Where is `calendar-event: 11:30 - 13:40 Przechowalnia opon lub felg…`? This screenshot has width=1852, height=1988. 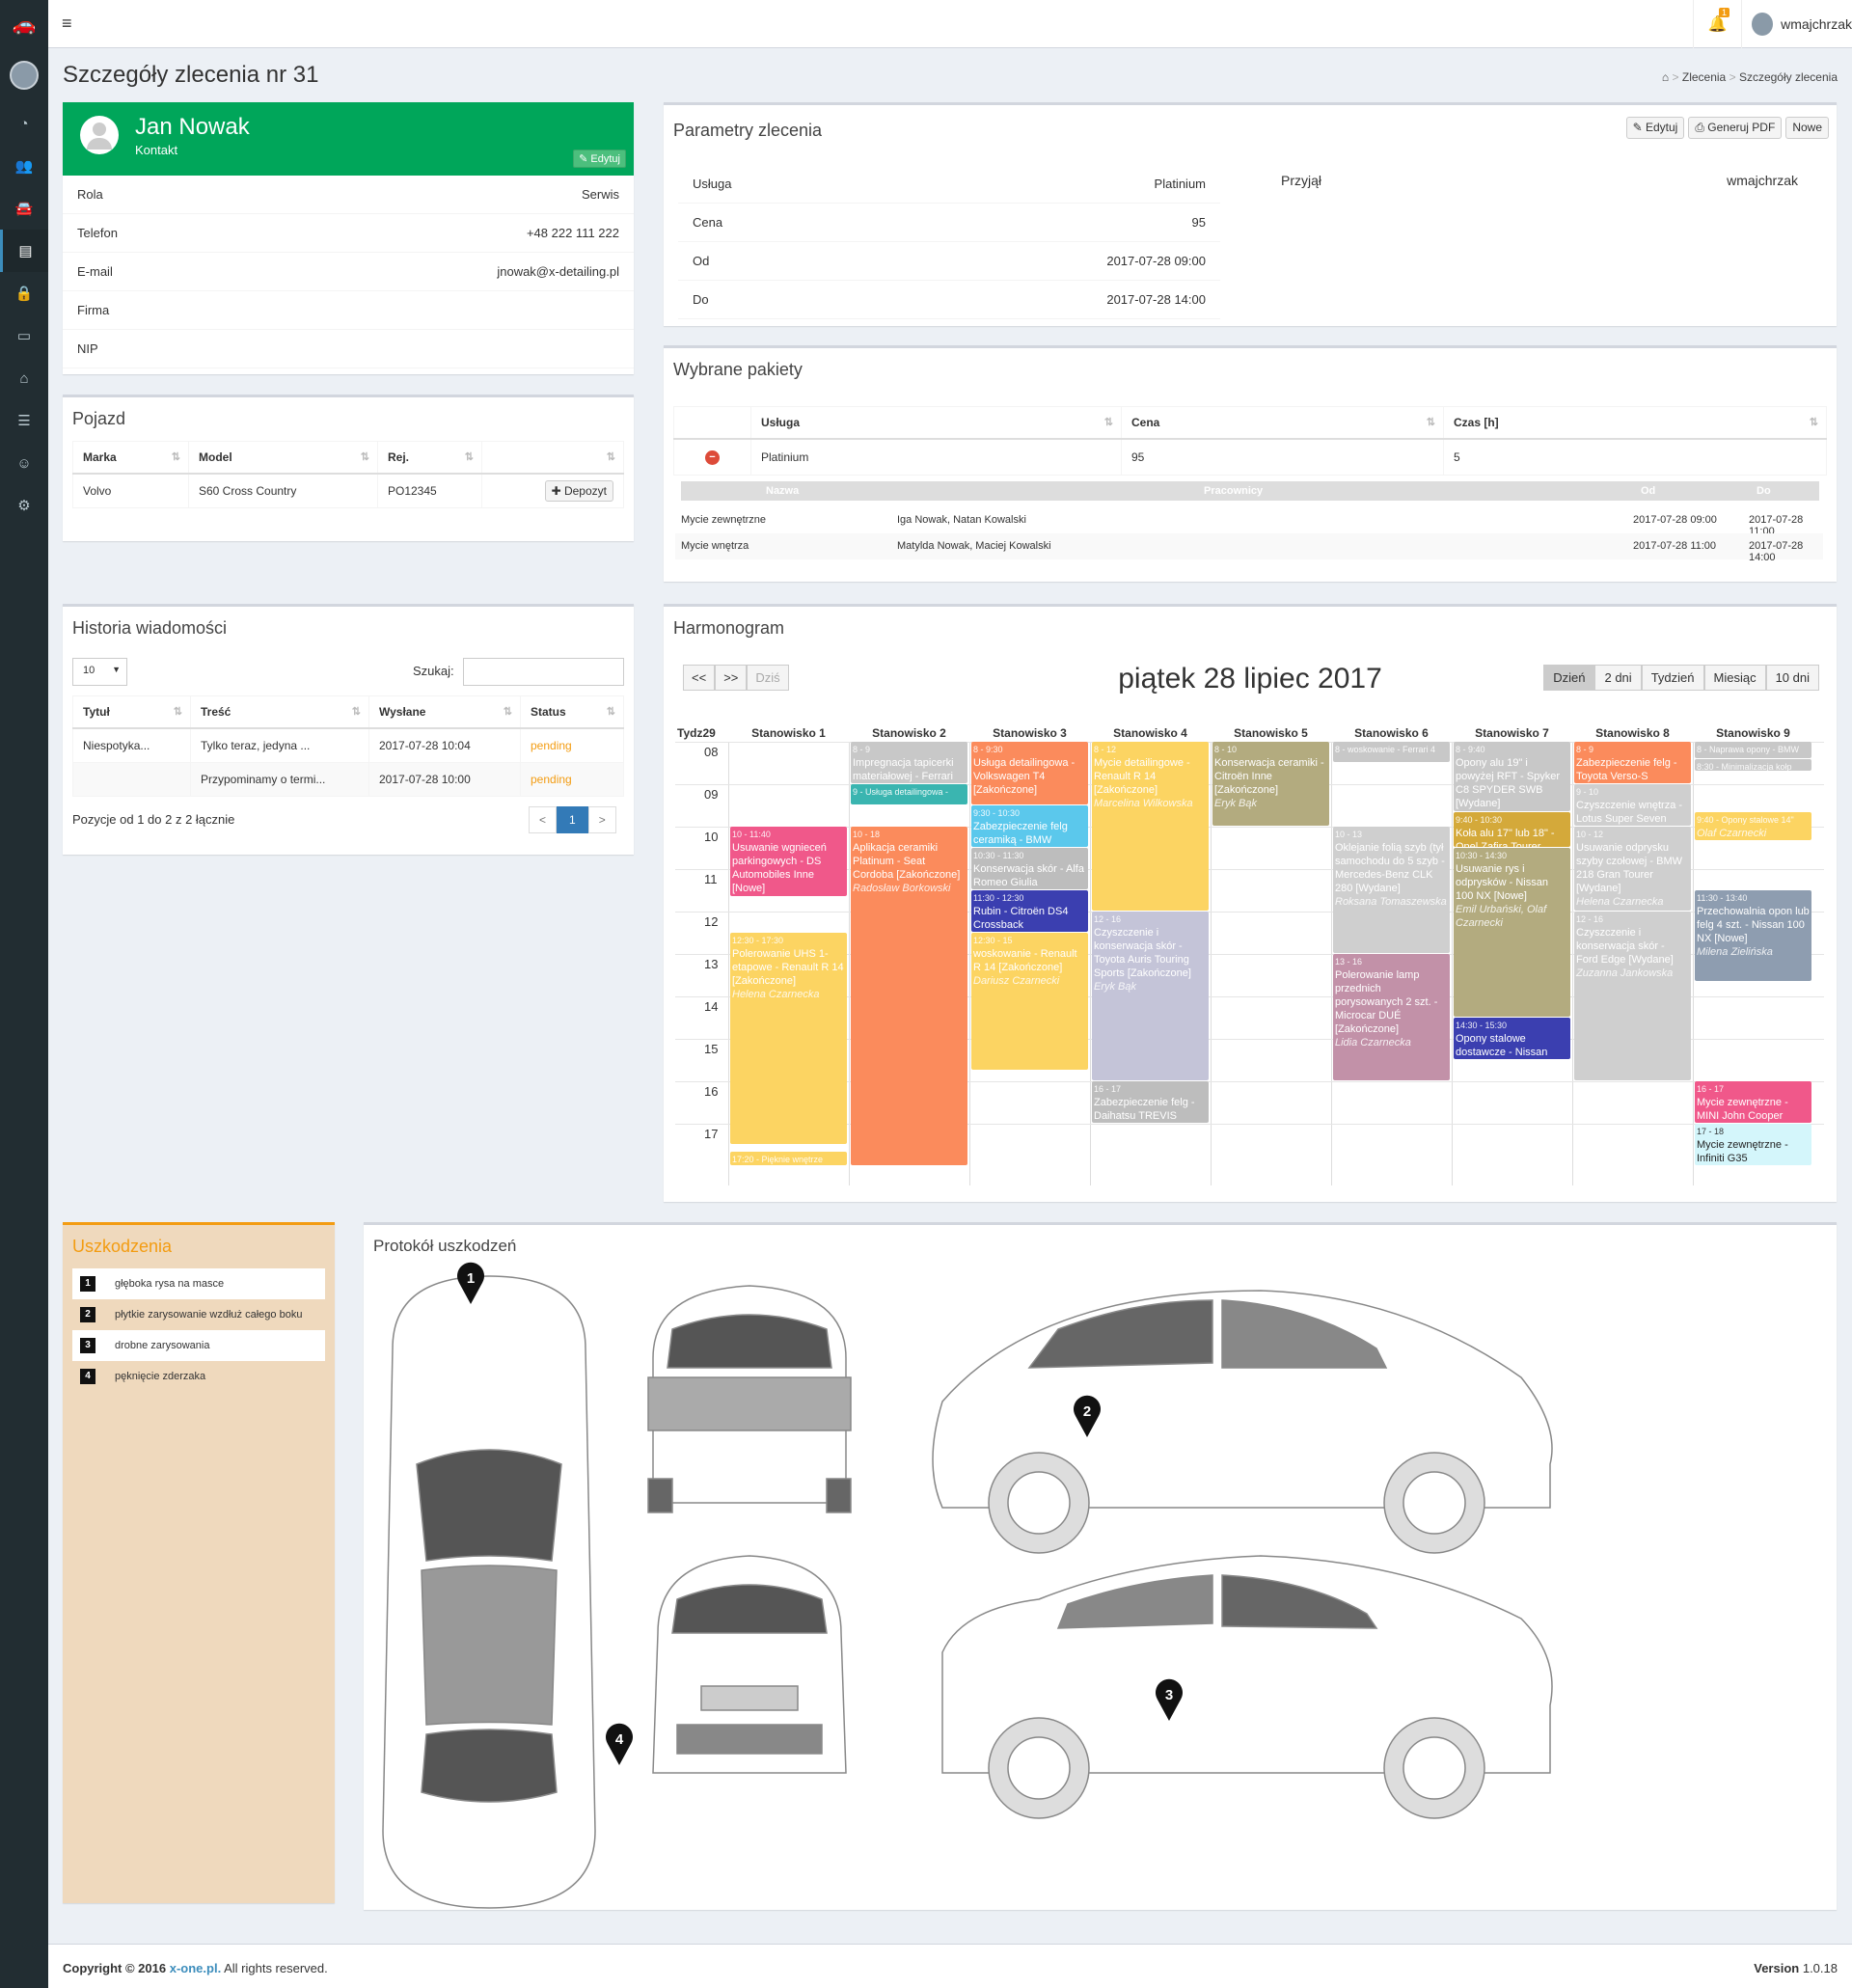
calendar-event: 11:30 - 13:40 Przechowalnia opon lub felg… is located at coordinates (1753, 936).